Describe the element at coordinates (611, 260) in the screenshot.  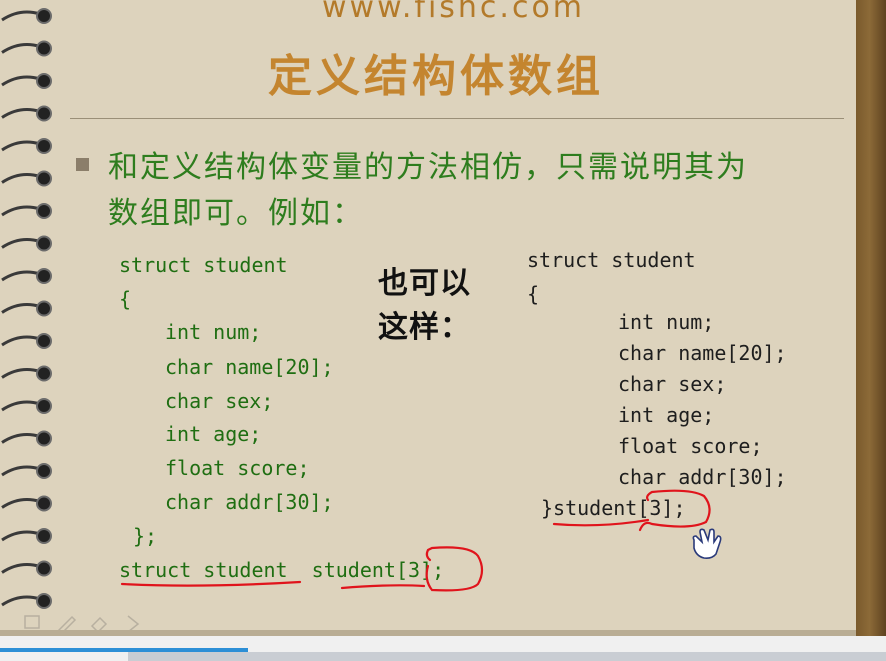
I see `code-right-line-1: struct student` at that location.